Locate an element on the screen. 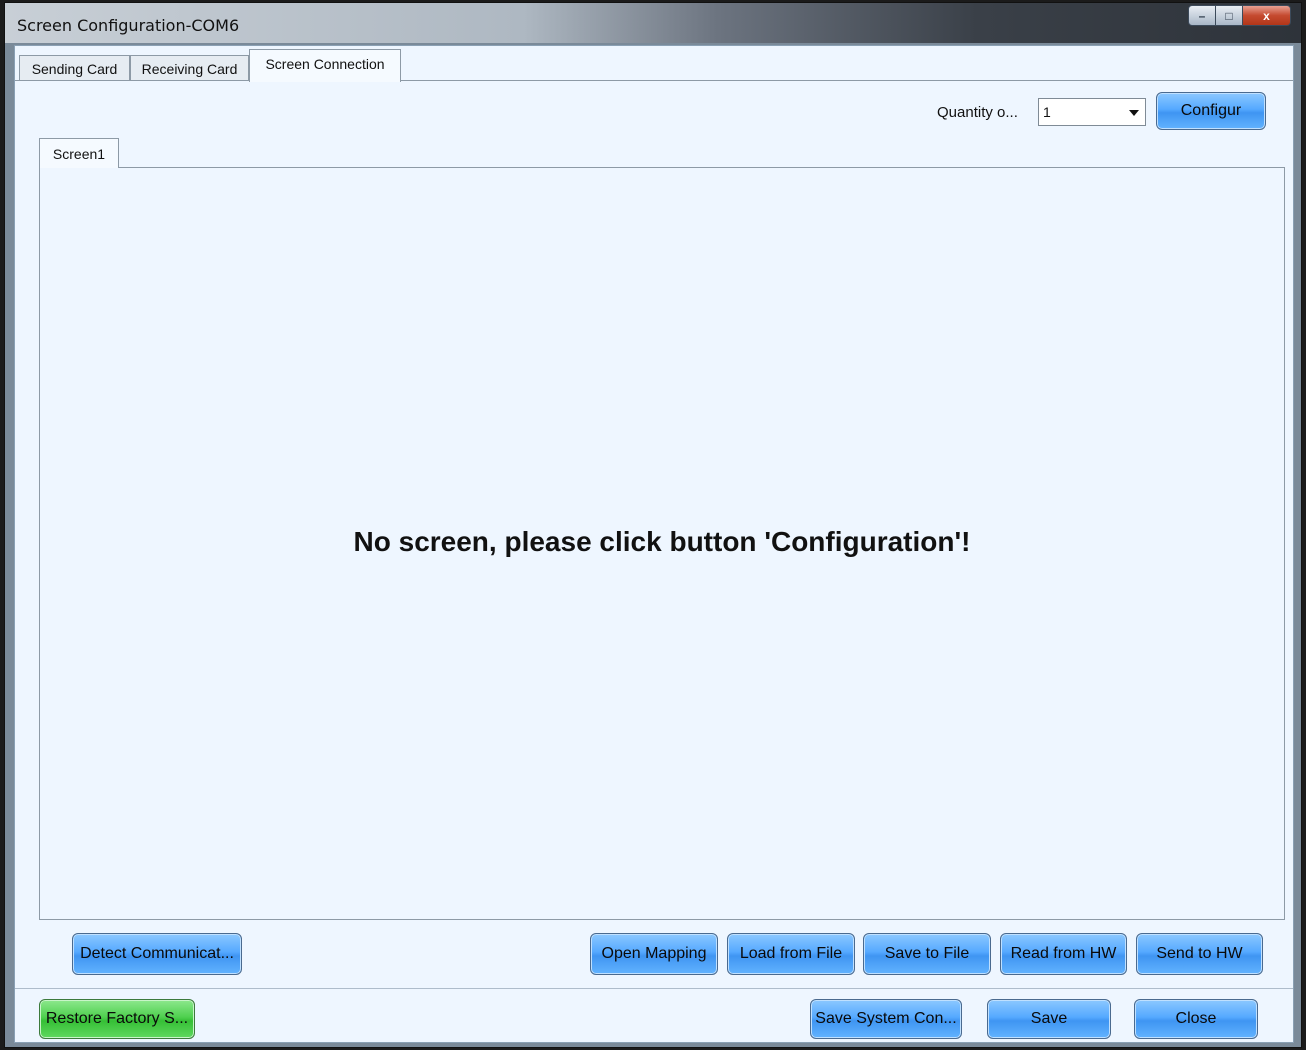 The height and width of the screenshot is (1050, 1306). close-icon: x is located at coordinates (1267, 15).